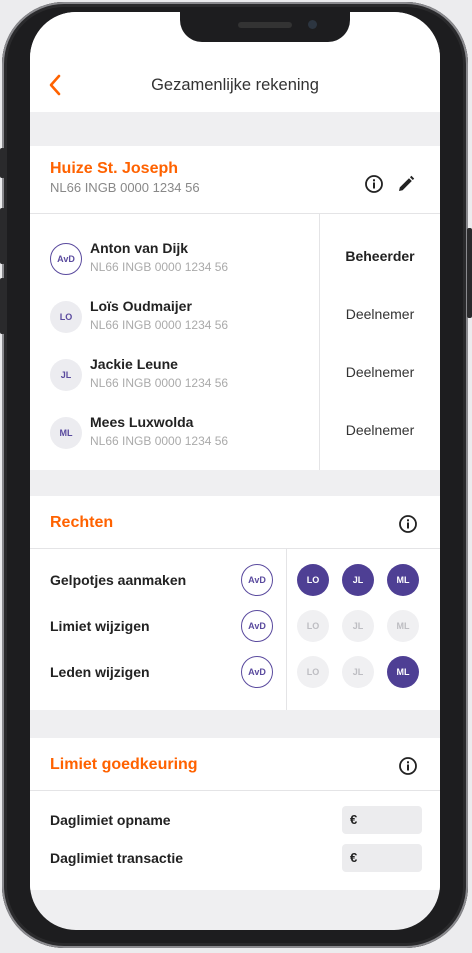  I want to click on limit-row: Daglimiet transactie €, so click(235, 859).